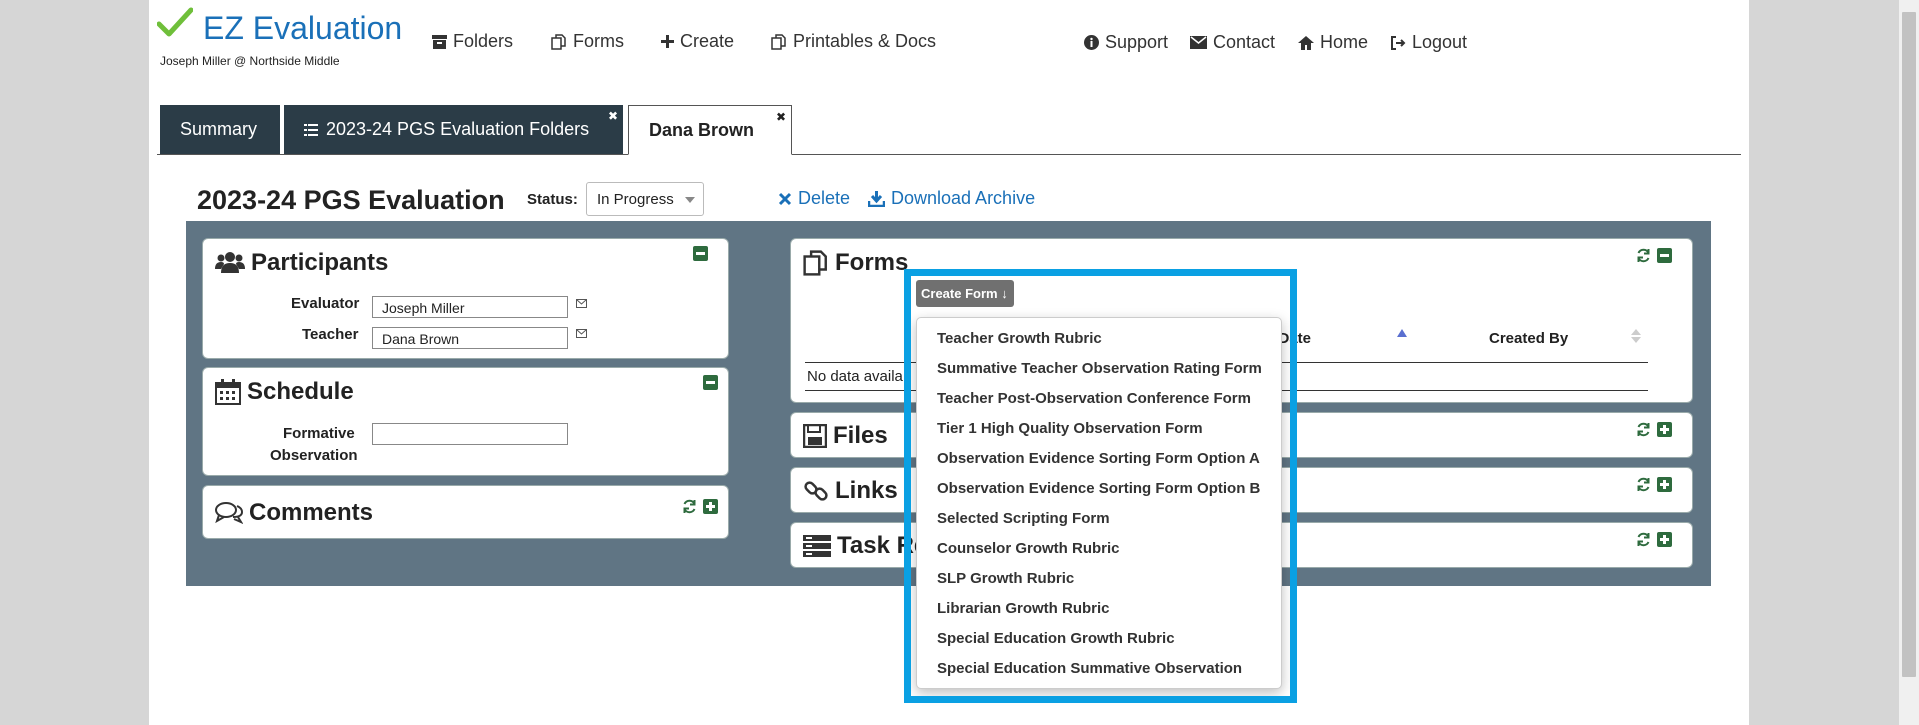 The image size is (1919, 725). Describe the element at coordinates (1100, 486) in the screenshot. I see `highlight-box` at that location.